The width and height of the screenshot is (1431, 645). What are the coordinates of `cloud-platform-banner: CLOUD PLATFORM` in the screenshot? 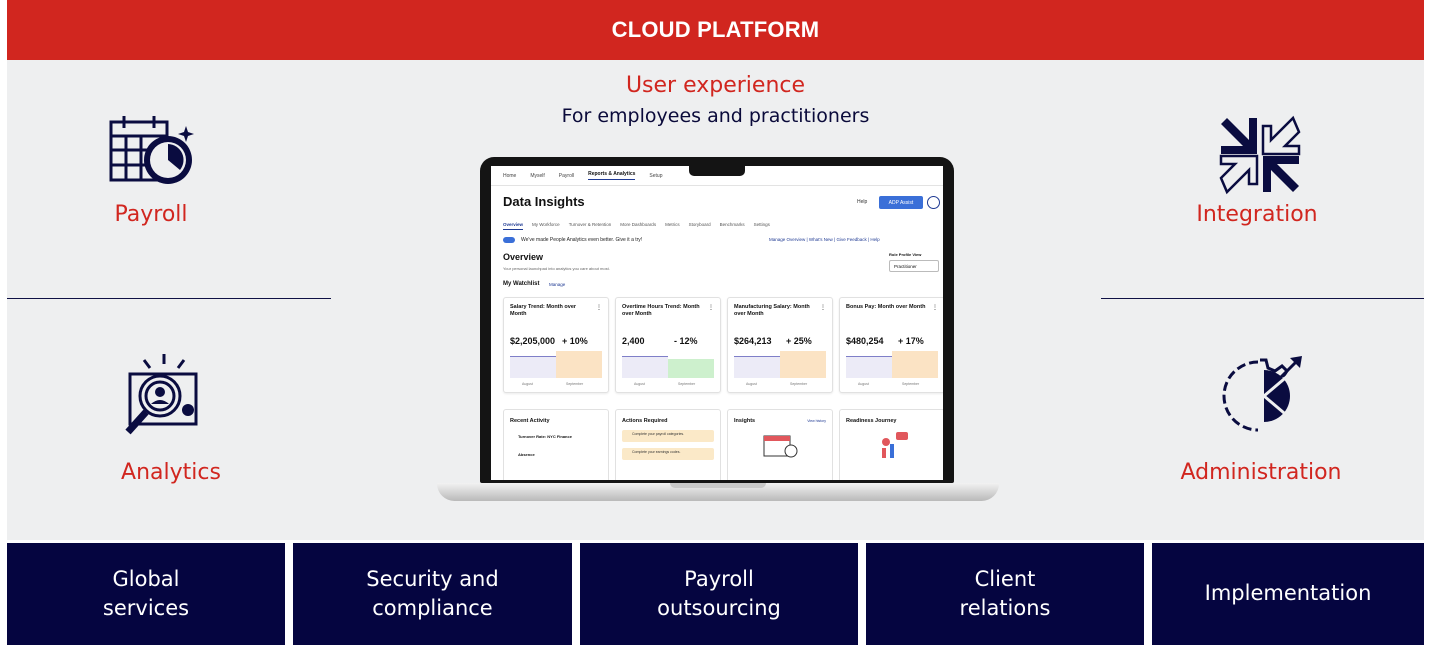 It's located at (715, 30).